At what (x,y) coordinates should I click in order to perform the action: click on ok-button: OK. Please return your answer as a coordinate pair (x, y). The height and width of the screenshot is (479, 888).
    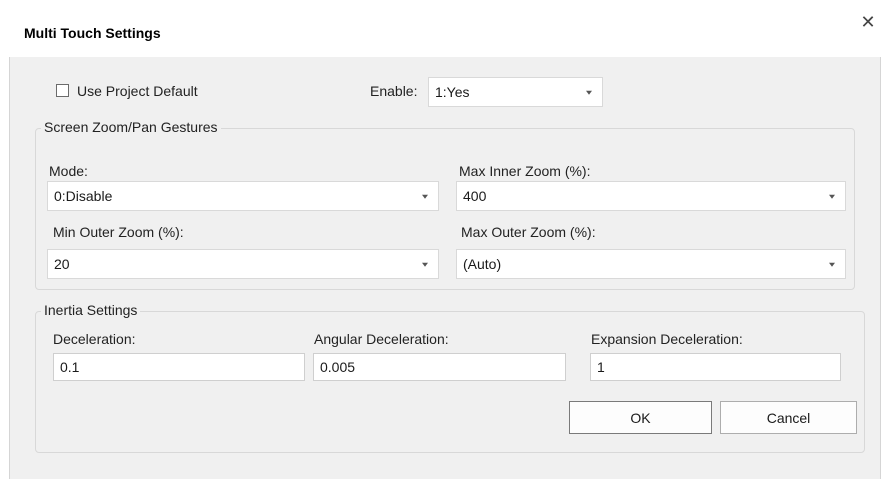
    Looking at the image, I should click on (640, 417).